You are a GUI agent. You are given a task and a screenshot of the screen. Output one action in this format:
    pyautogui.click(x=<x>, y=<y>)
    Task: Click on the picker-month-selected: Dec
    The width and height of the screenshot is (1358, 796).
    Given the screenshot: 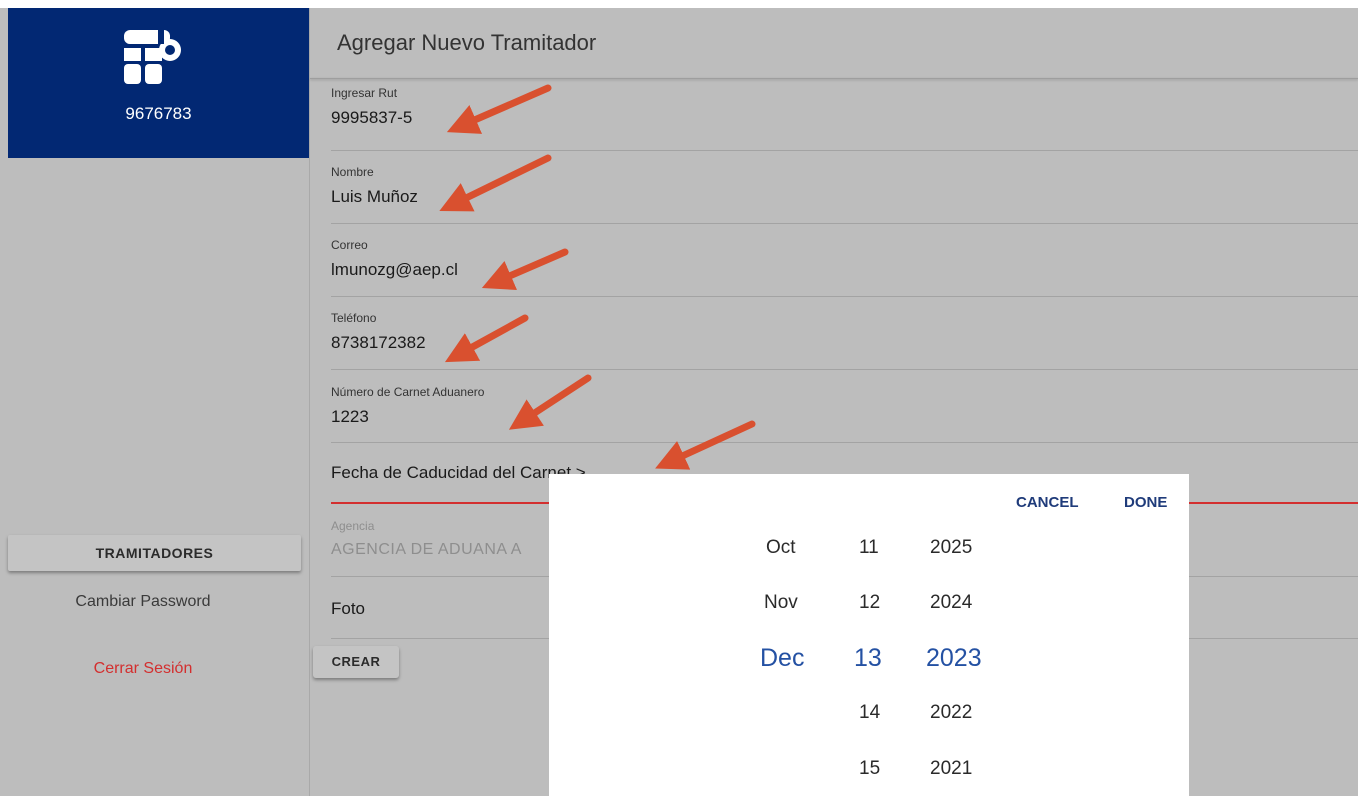 What is the action you would take?
    pyautogui.click(x=782, y=658)
    